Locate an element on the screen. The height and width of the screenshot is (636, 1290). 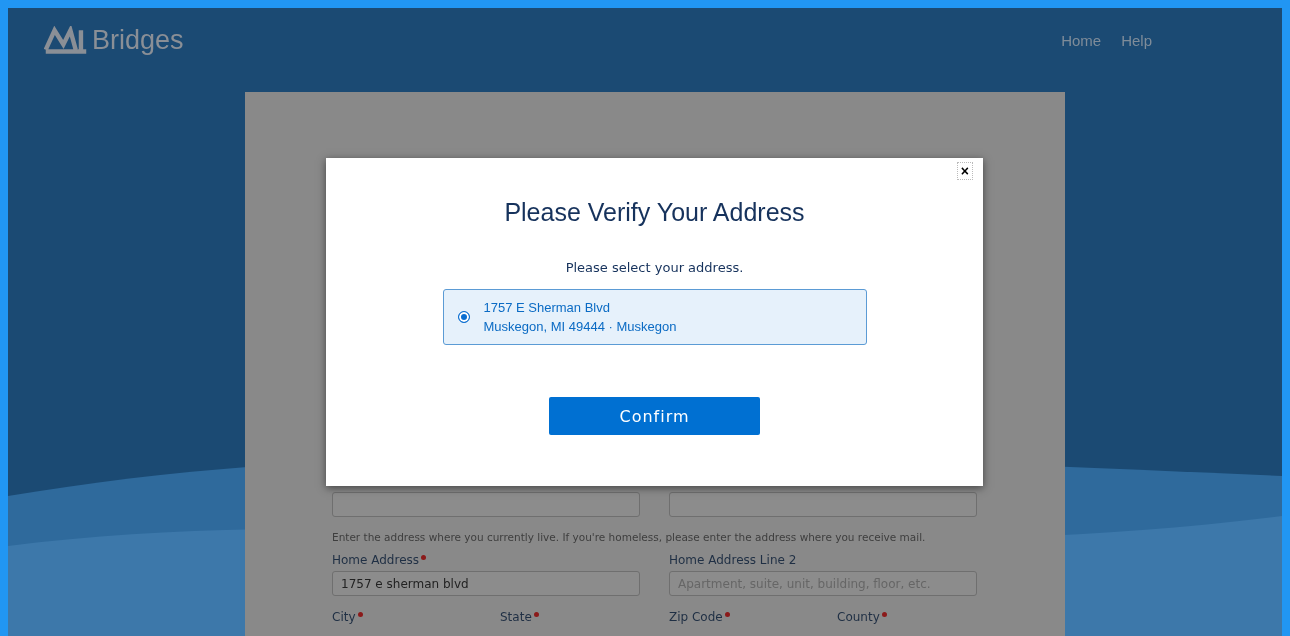
confirm-button: Confirm is located at coordinates (654, 416).